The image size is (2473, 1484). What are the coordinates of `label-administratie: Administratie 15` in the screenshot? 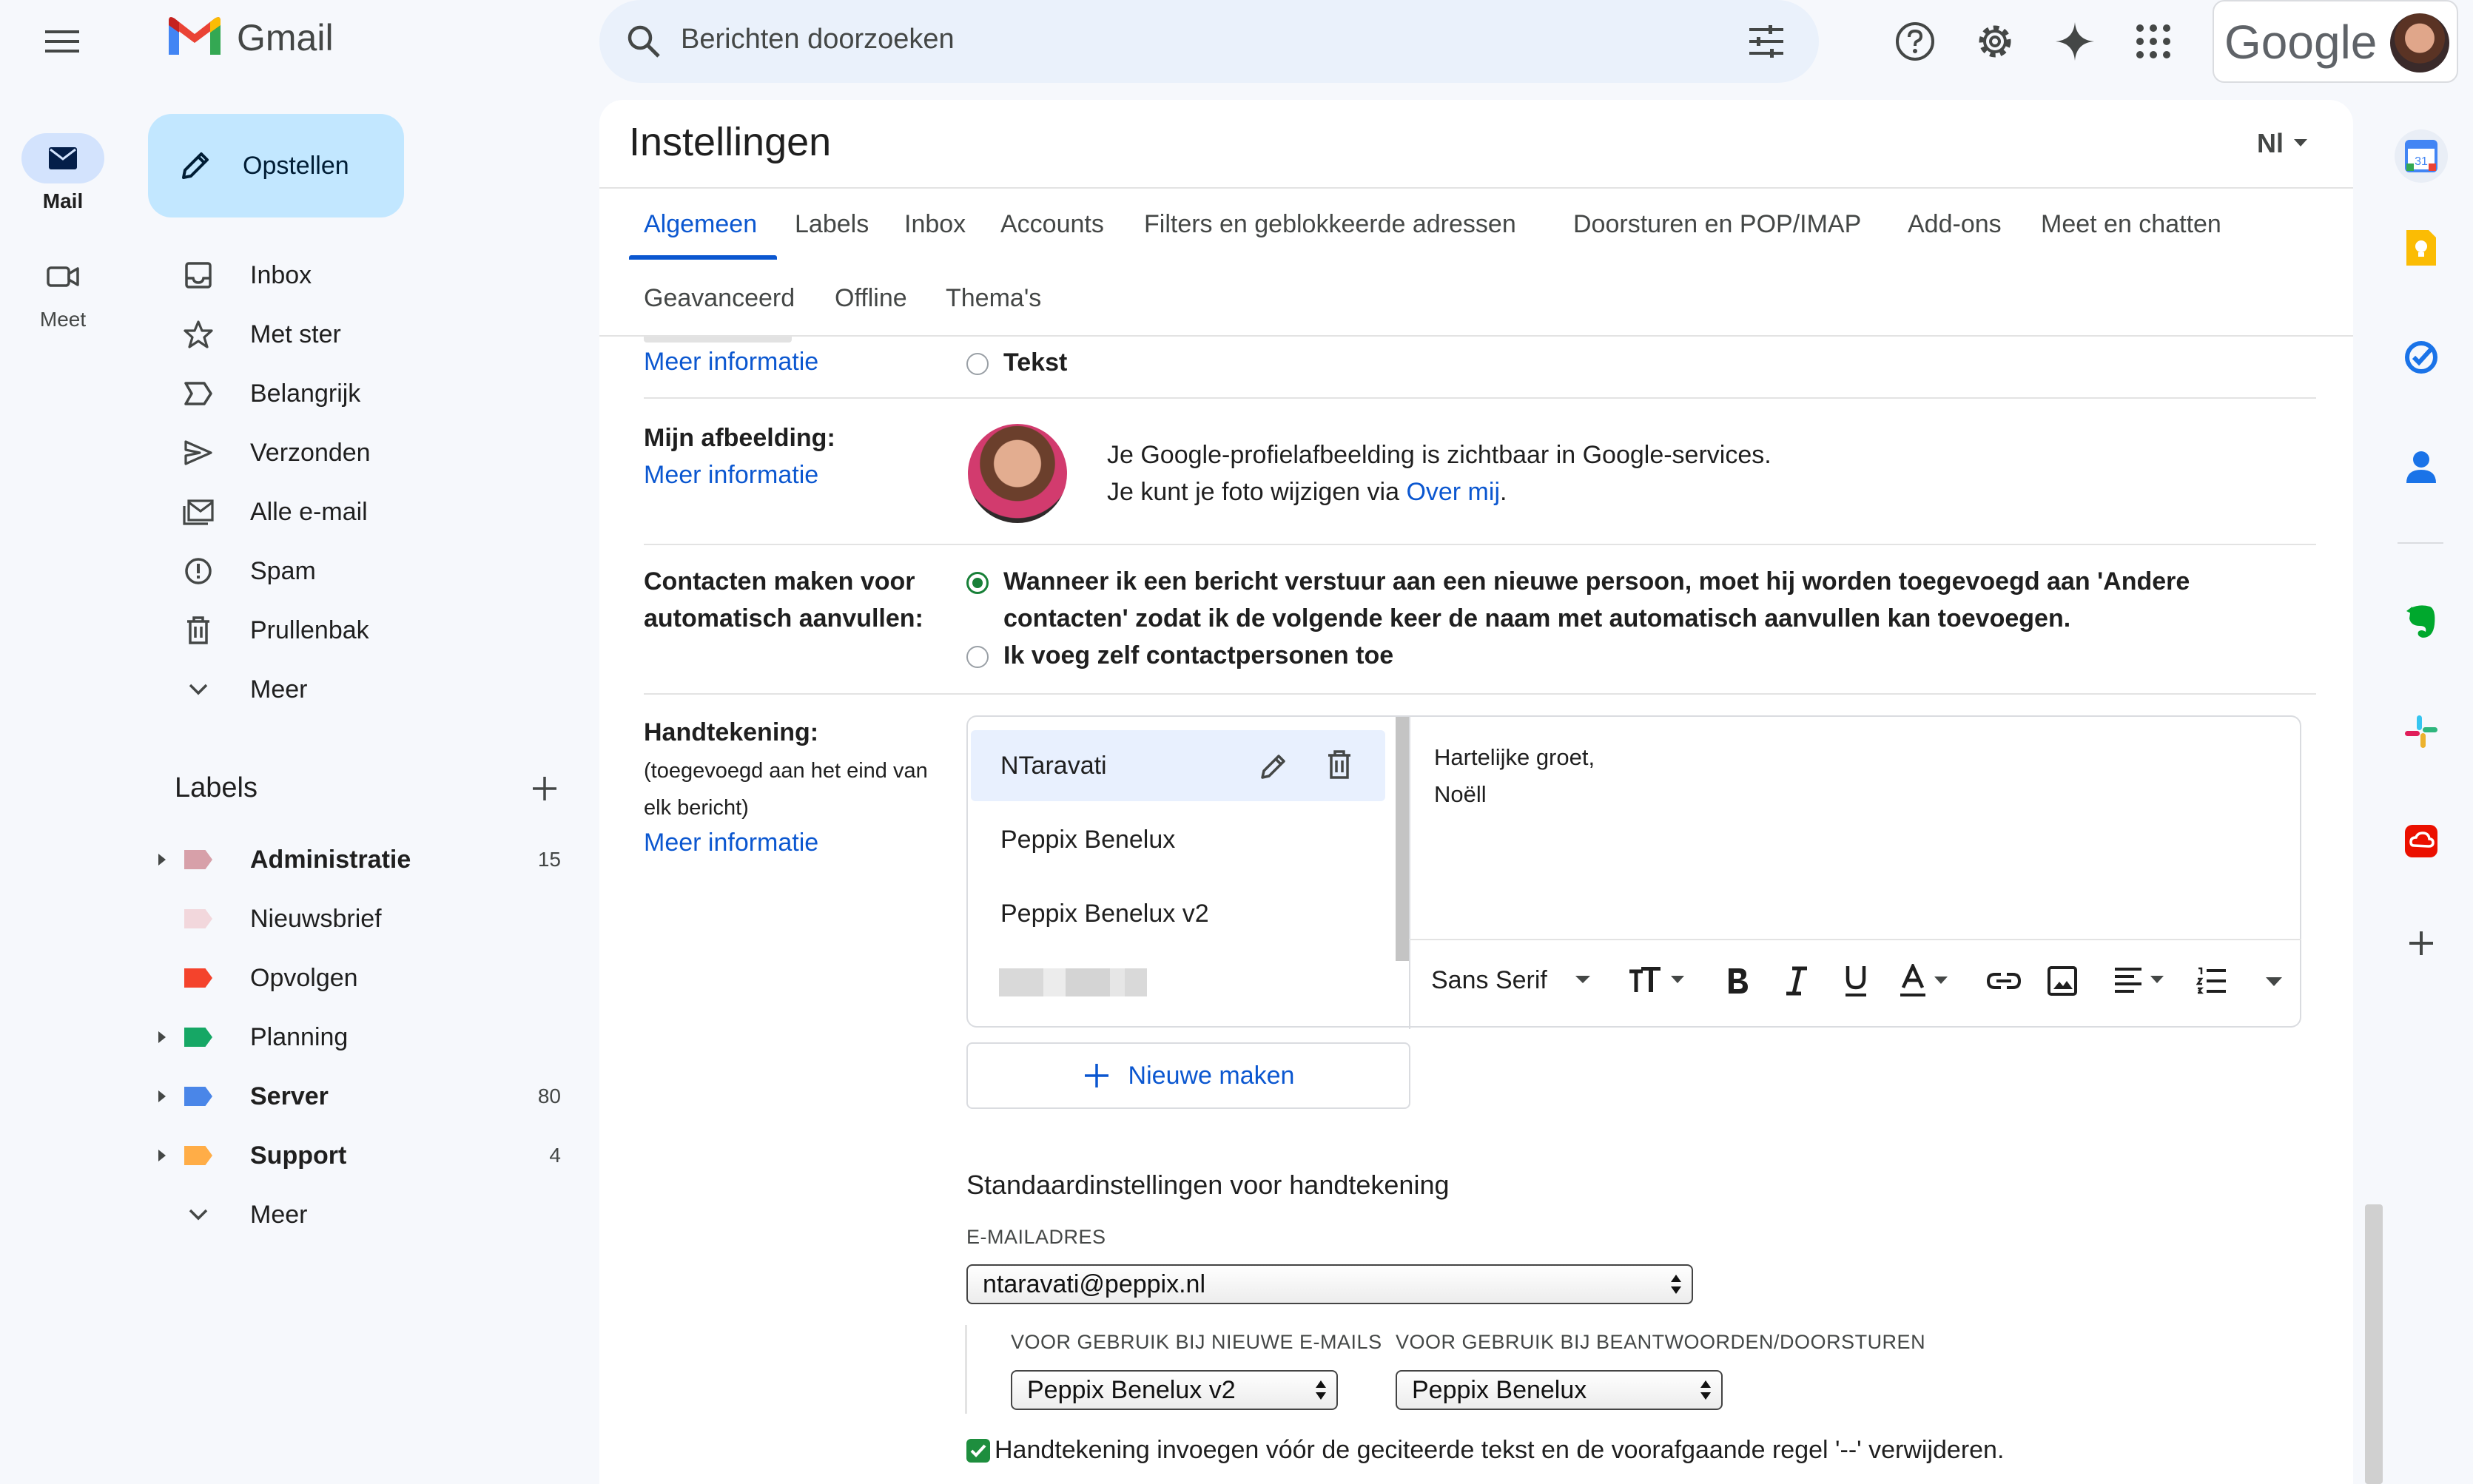 It's located at (351, 859).